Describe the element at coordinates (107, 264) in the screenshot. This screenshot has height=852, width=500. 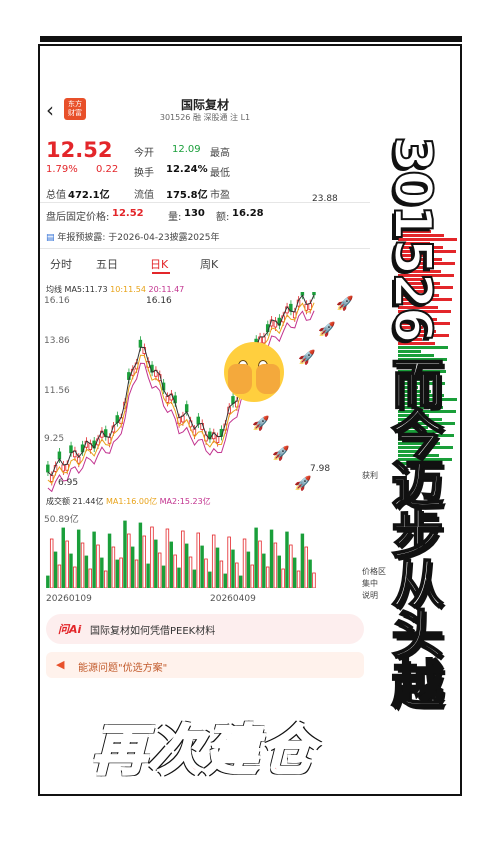
I see `tab-five-day: 五日` at that location.